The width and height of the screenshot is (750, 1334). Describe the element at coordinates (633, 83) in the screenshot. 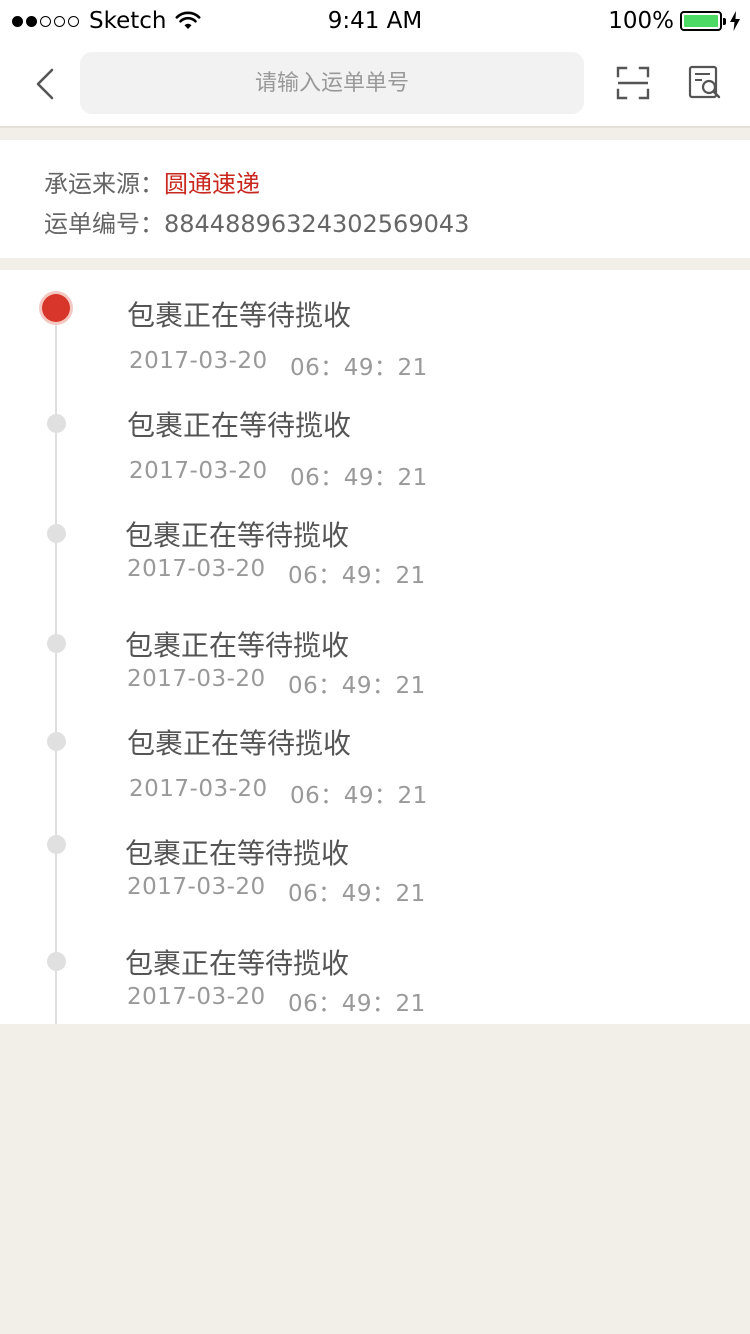

I see `scan-icon` at that location.